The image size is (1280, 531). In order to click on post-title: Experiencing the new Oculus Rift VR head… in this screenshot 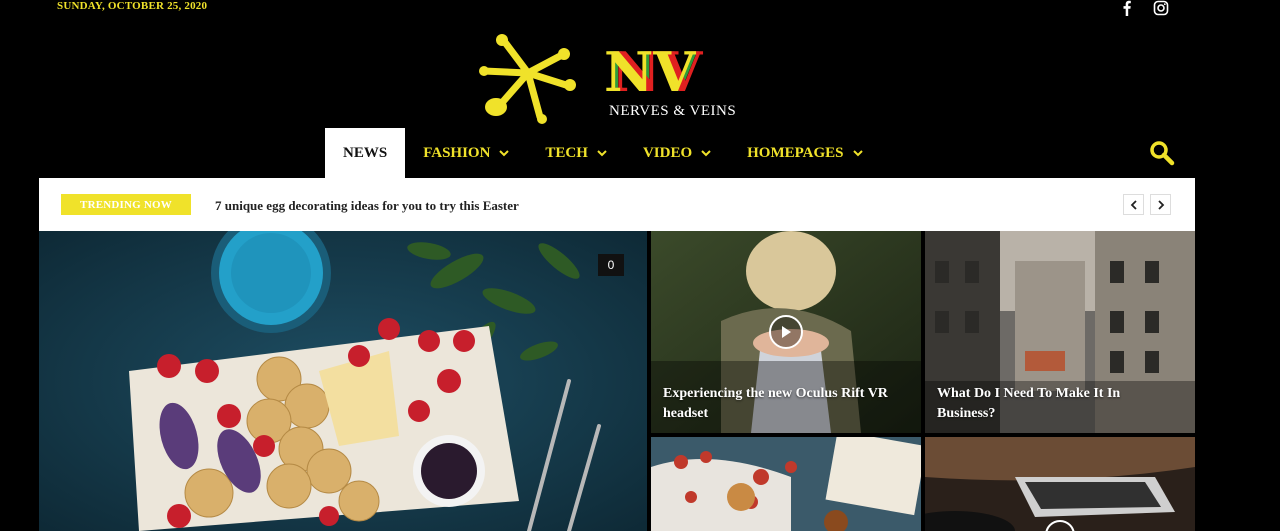, I will do `click(788, 404)`.